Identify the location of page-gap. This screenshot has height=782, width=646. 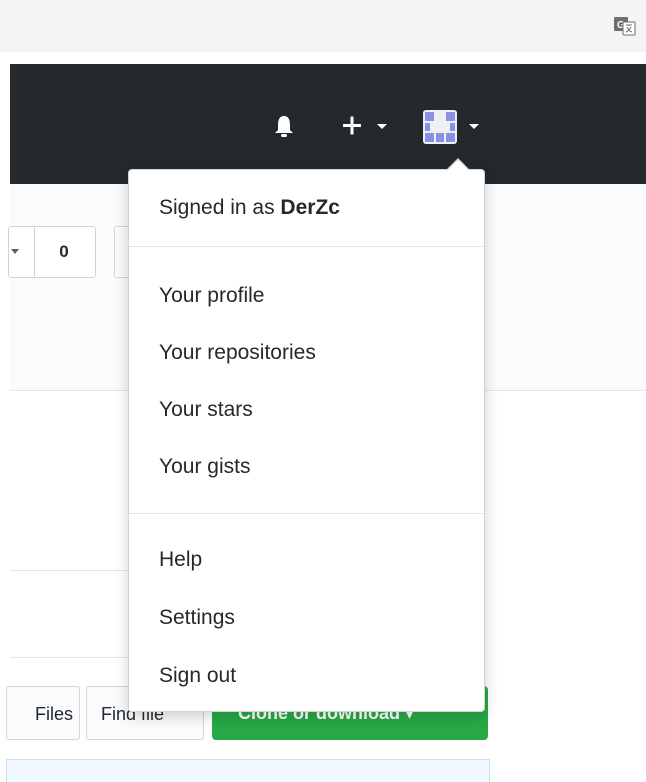
(323, 58).